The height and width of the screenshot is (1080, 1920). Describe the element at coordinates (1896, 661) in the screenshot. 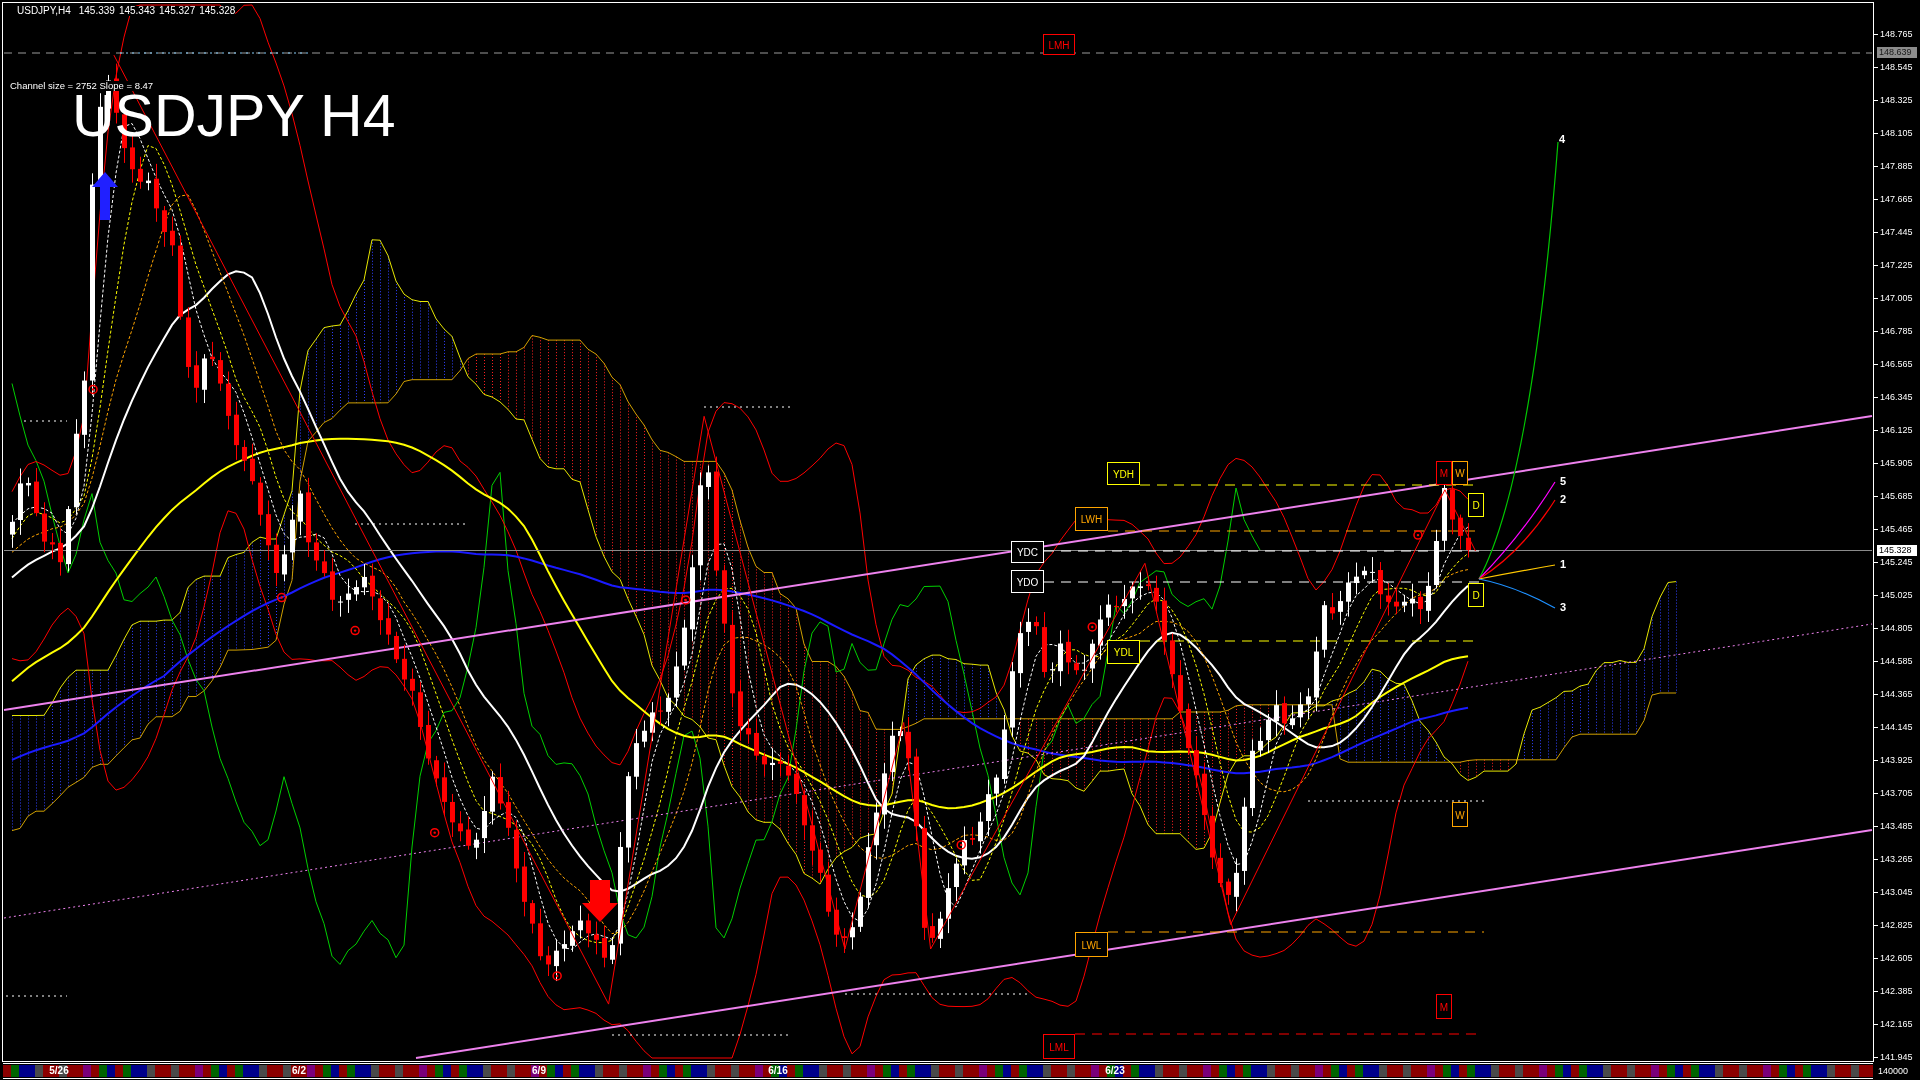

I see `price-tick-label: 144.585` at that location.